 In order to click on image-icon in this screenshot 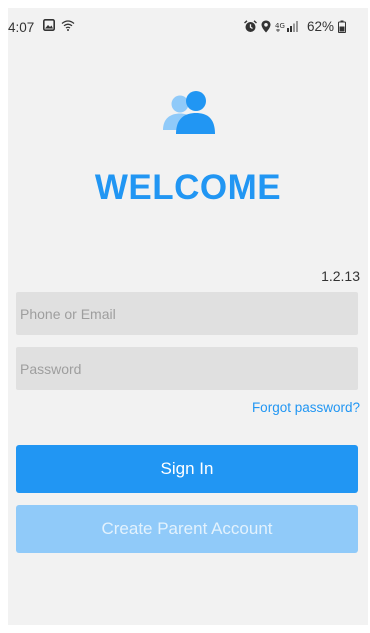, I will do `click(49, 25)`.